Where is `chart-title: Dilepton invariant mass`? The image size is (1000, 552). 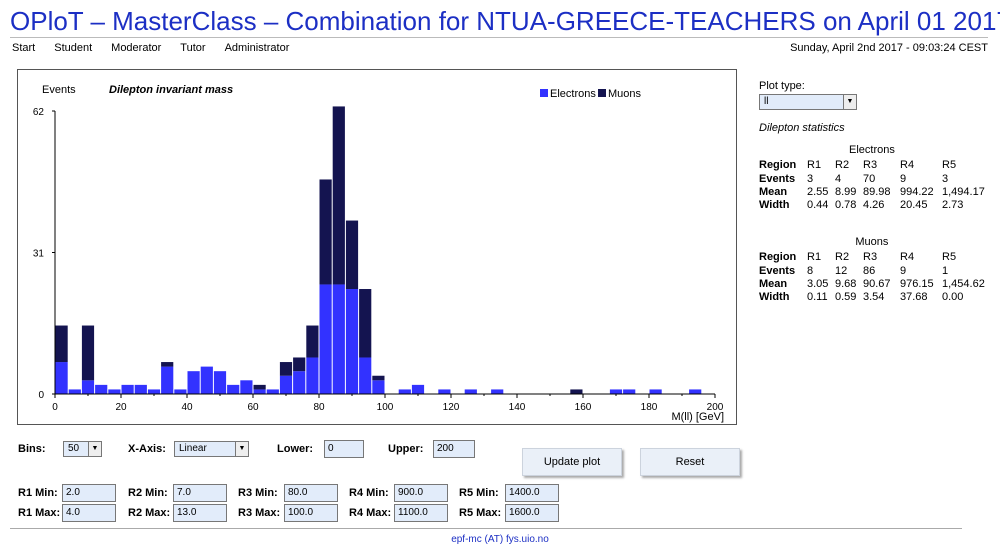
chart-title: Dilepton invariant mass is located at coordinates (171, 90).